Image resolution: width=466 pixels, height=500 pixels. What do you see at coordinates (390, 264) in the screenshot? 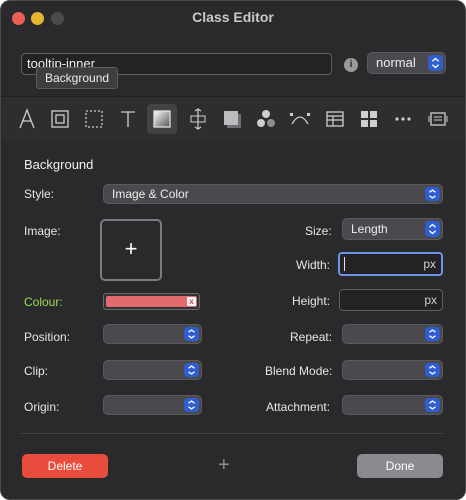
I see `width-field: px` at bounding box center [390, 264].